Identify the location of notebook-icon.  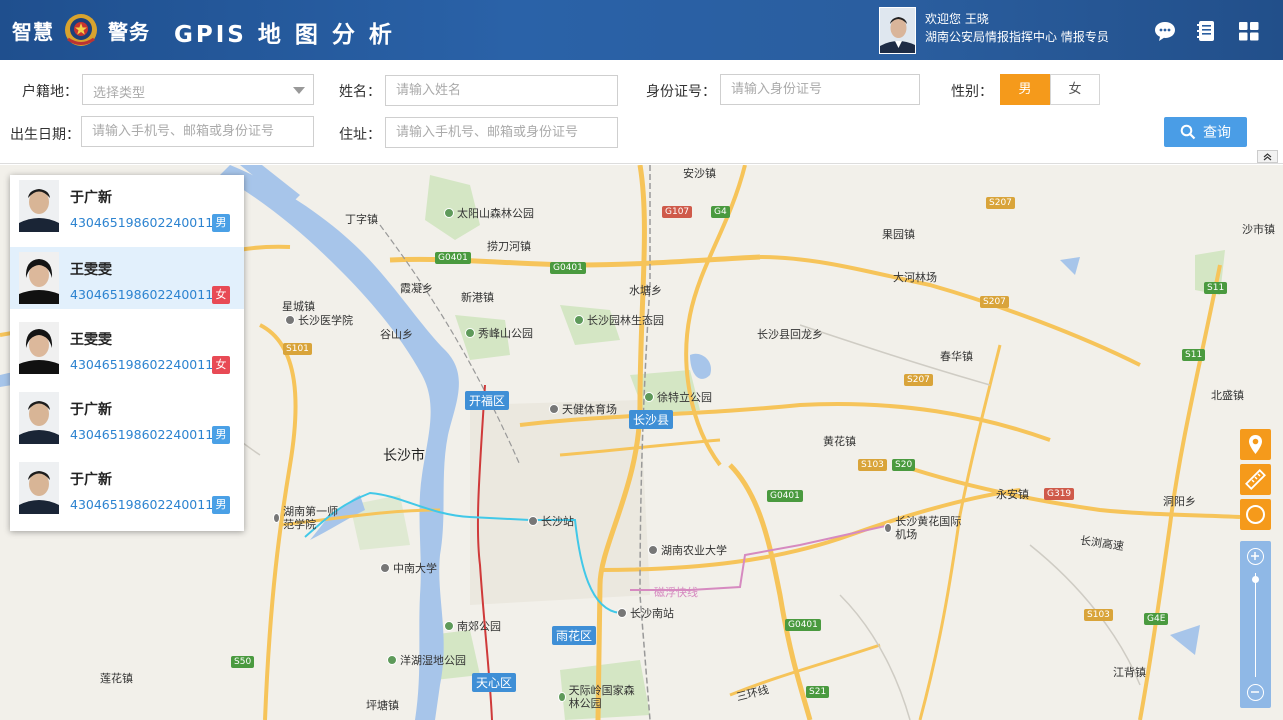
(1206, 31).